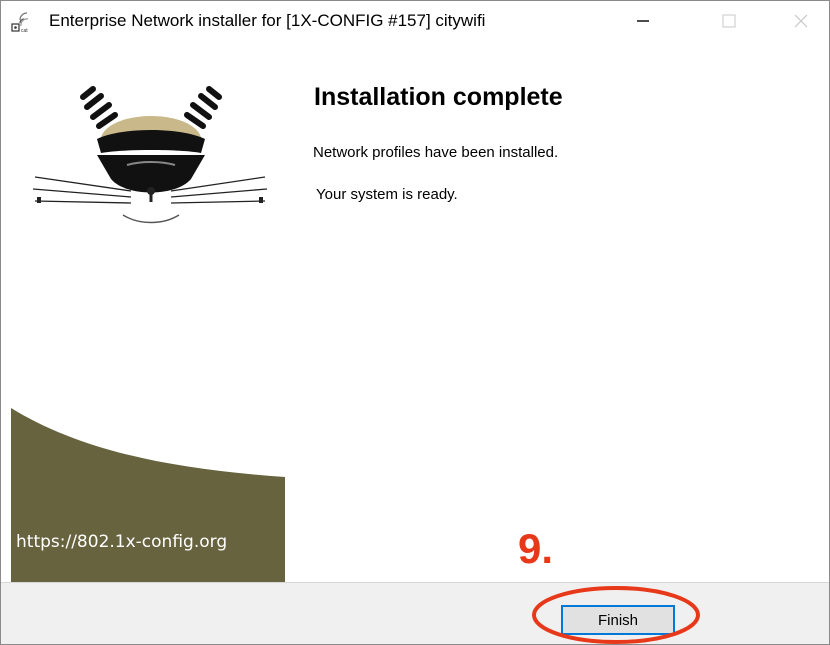  What do you see at coordinates (415, 613) in the screenshot?
I see `button-bar` at bounding box center [415, 613].